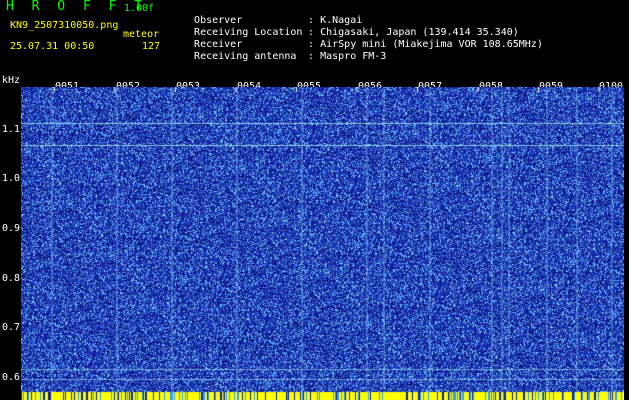  What do you see at coordinates (11, 377) in the screenshot?
I see `y-tick-label: 0.6` at bounding box center [11, 377].